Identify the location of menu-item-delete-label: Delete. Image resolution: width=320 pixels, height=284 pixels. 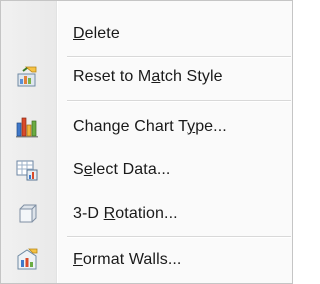
(96, 33).